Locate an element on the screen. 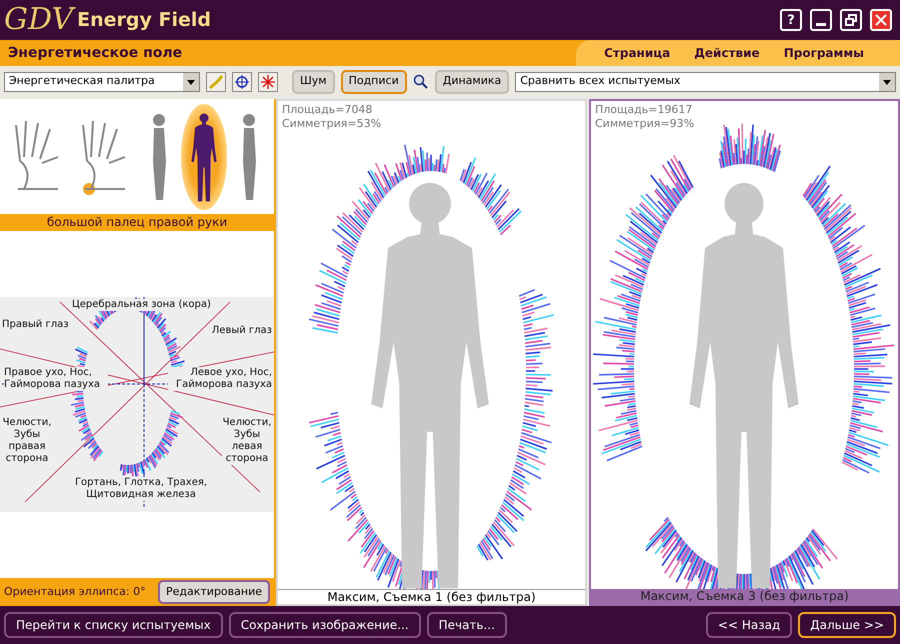  zoom-icon is located at coordinates (420, 82).